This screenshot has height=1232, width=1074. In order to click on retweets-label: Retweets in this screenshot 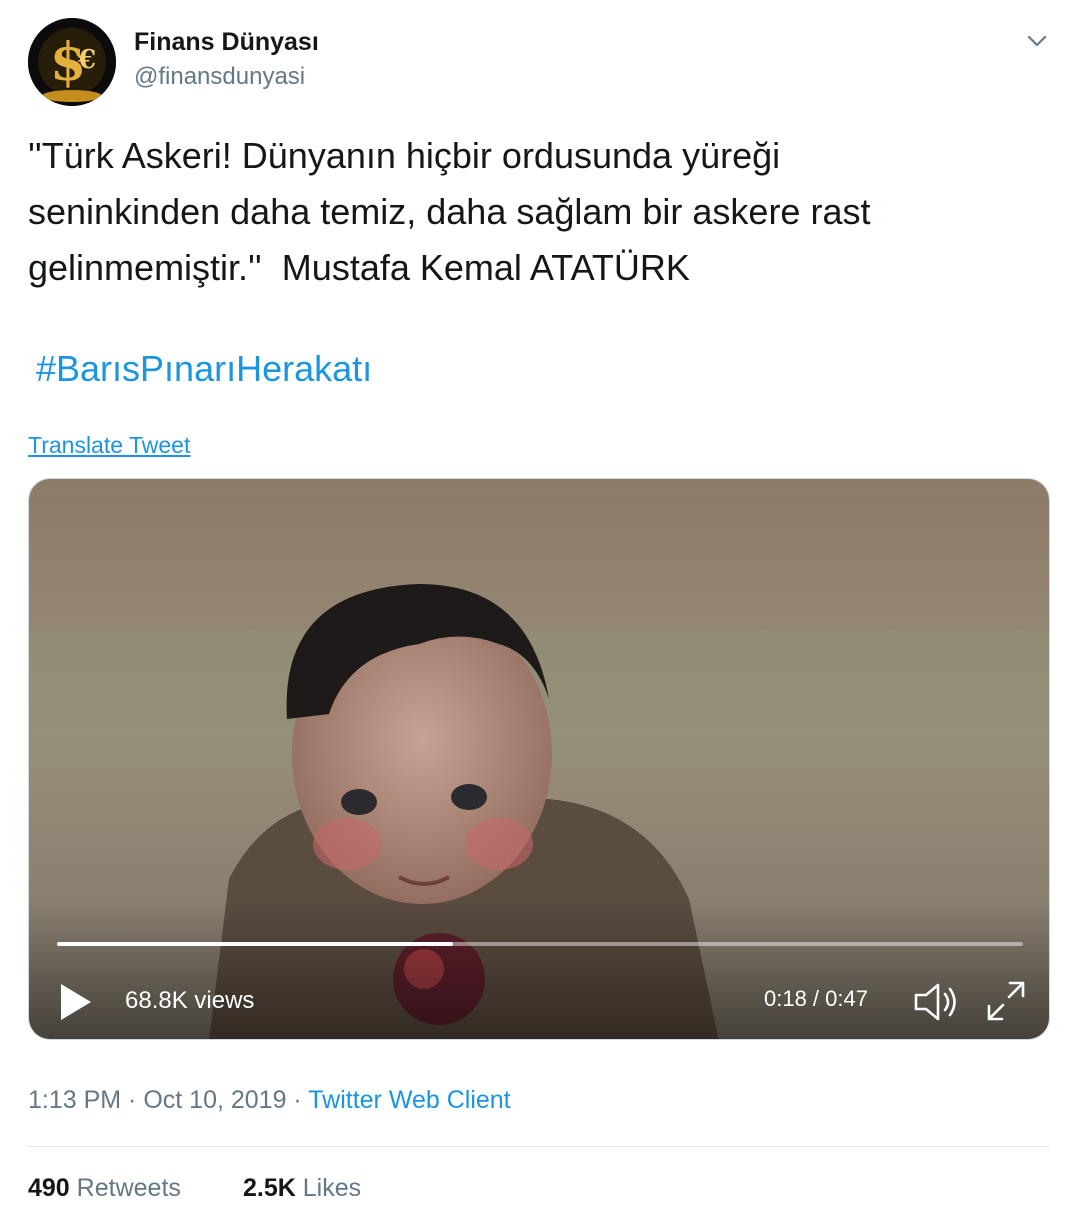, I will do `click(128, 1188)`.